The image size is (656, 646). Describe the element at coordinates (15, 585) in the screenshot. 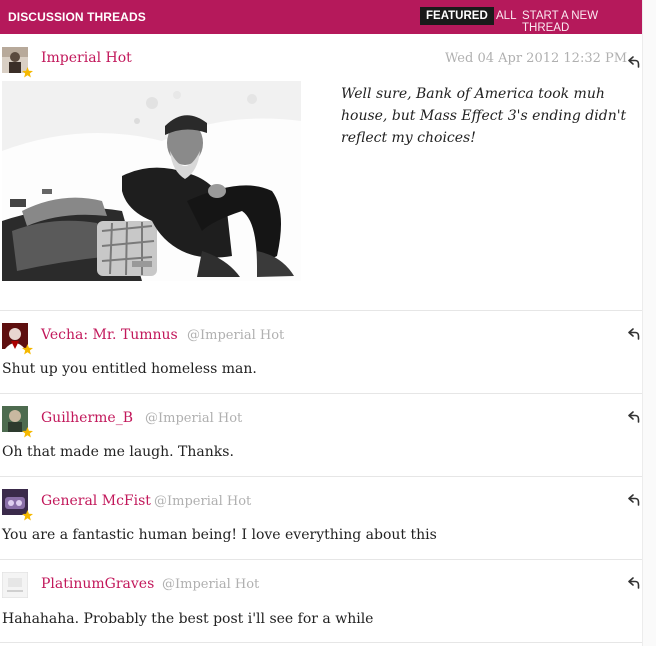

I see `avatar` at that location.